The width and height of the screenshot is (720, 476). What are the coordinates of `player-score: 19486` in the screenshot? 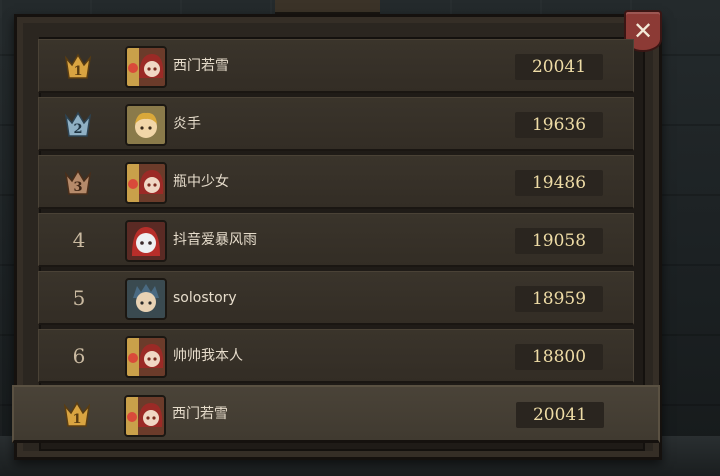 It's located at (559, 183).